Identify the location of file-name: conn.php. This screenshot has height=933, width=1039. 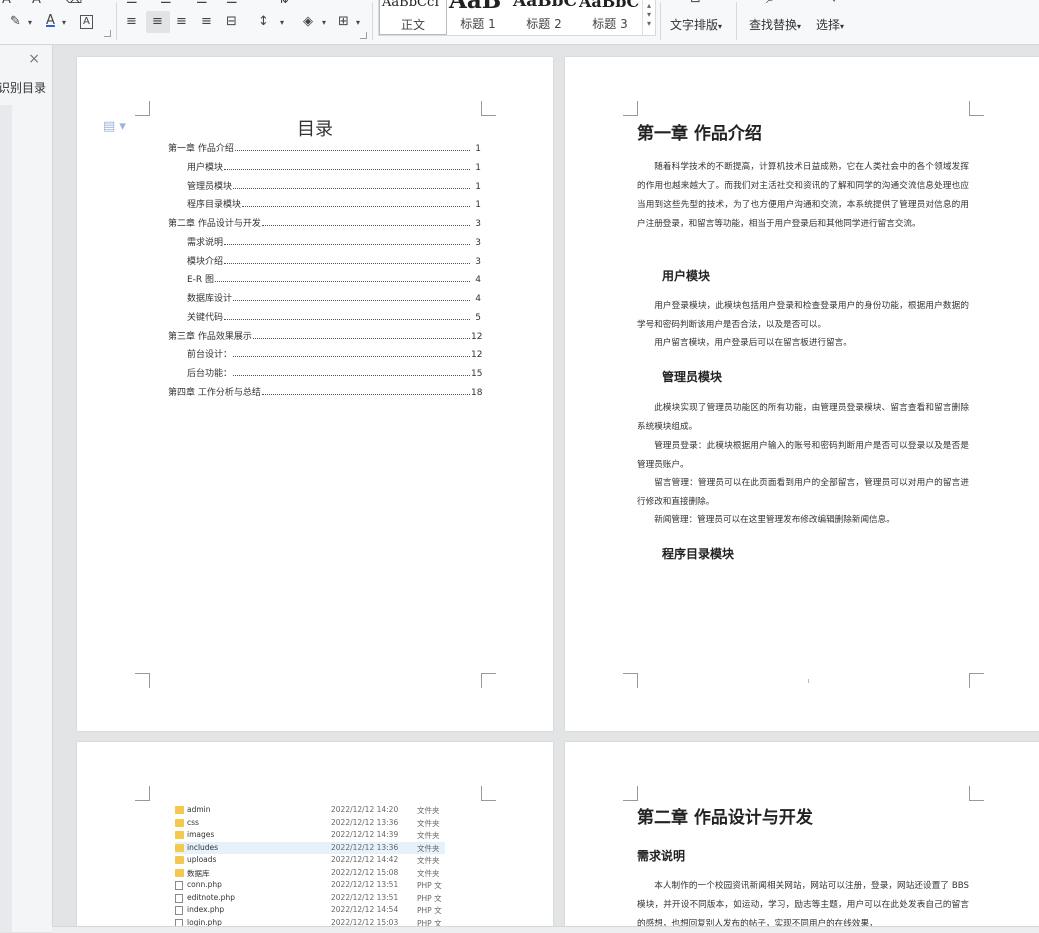
(204, 884).